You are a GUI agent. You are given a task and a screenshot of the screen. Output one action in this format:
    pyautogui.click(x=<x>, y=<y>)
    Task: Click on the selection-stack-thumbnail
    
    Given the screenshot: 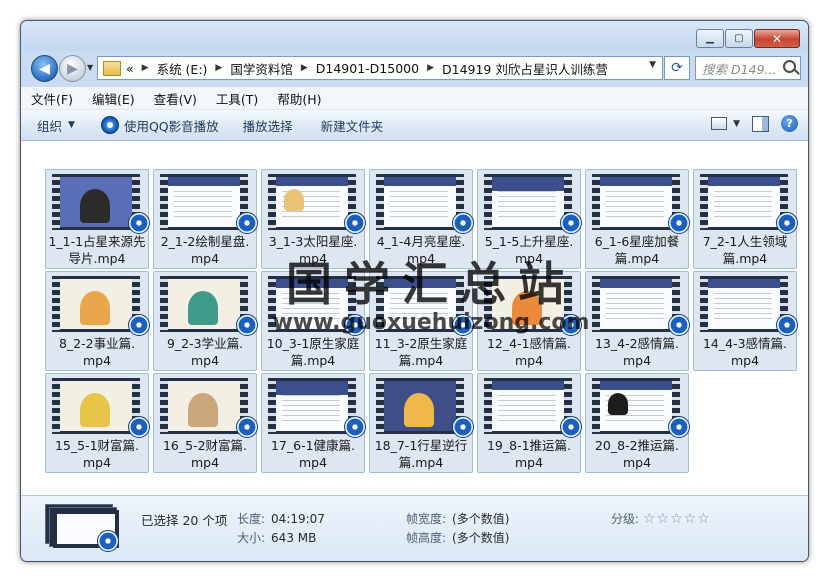 What is the action you would take?
    pyautogui.click(x=84, y=528)
    